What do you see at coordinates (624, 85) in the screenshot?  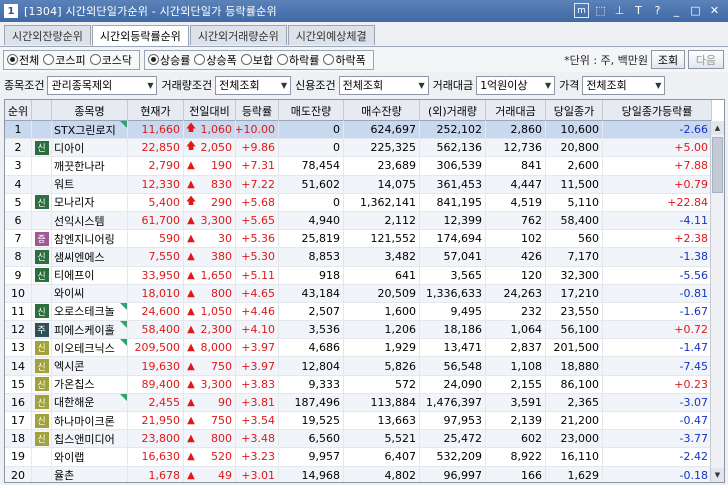 I see `price-select: 전체조회 ▼` at bounding box center [624, 85].